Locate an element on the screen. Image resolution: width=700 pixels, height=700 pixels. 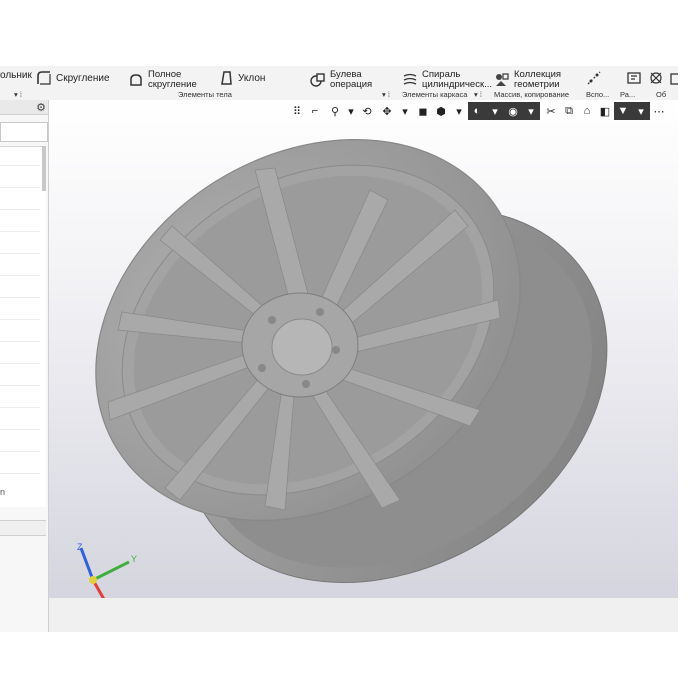
panel-header: ⚙ is located at coordinates (24, 107).